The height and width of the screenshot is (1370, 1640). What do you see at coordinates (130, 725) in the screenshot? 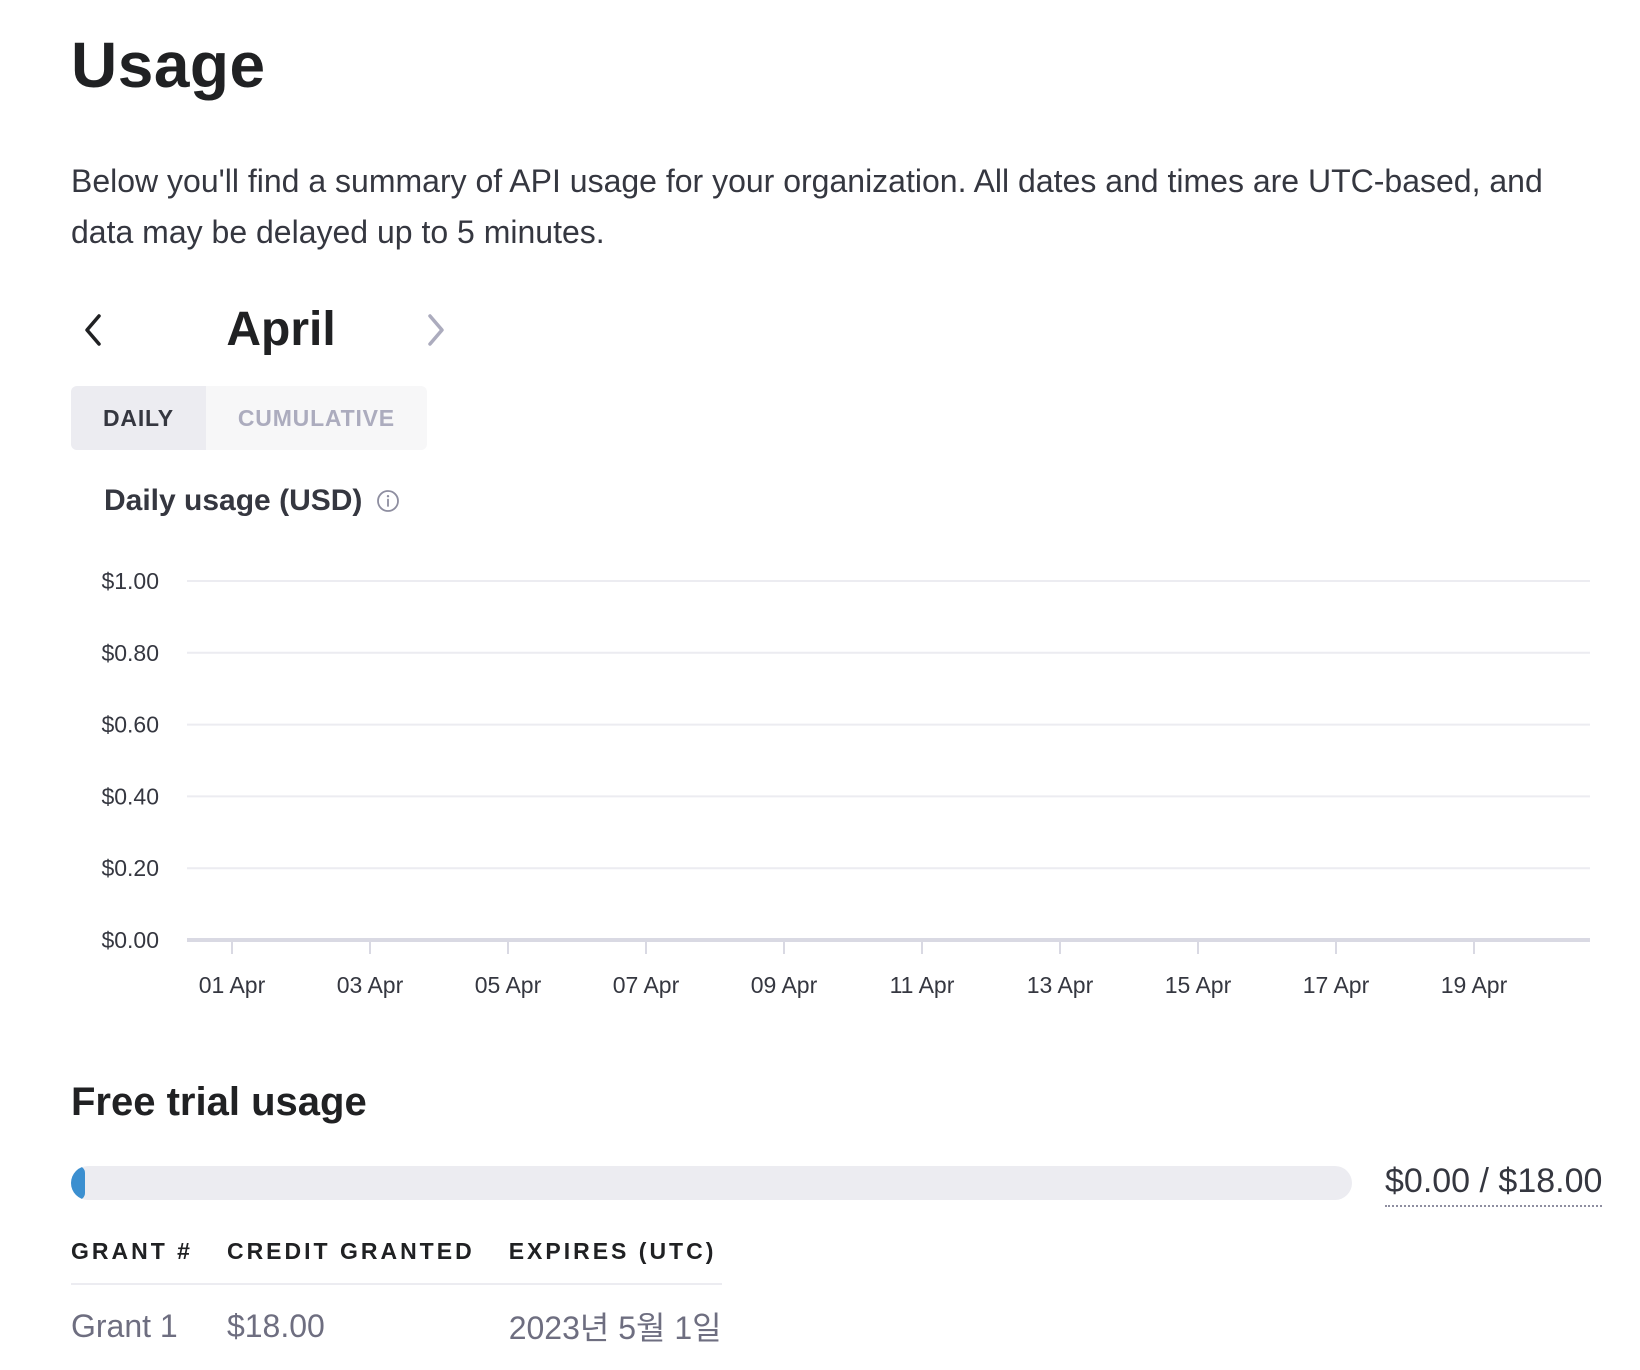
I see `y-tick-label: $0.60` at bounding box center [130, 725].